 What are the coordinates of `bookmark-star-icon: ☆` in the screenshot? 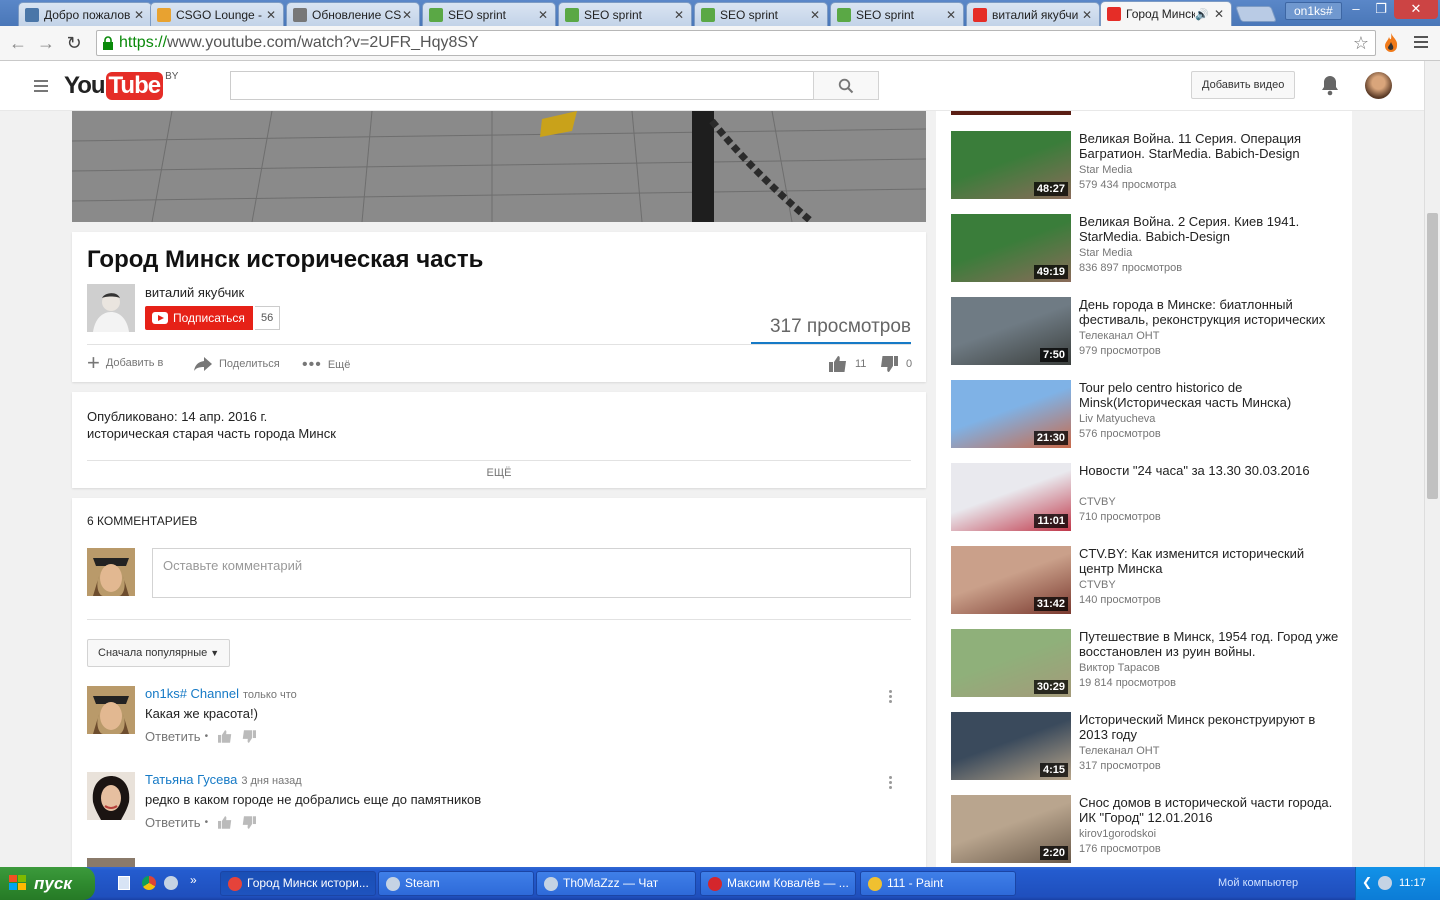 It's located at (1361, 43).